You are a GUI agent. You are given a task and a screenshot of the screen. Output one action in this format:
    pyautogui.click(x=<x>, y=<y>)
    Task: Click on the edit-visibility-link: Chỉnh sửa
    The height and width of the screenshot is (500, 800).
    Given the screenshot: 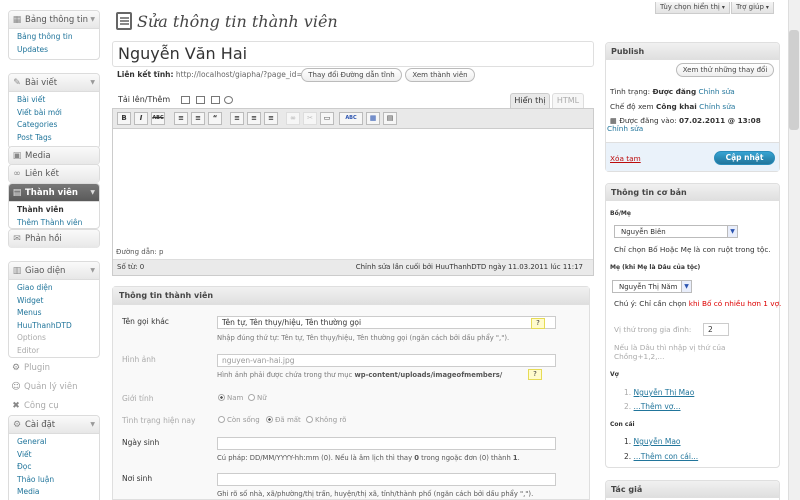 What is the action you would take?
    pyautogui.click(x=717, y=106)
    